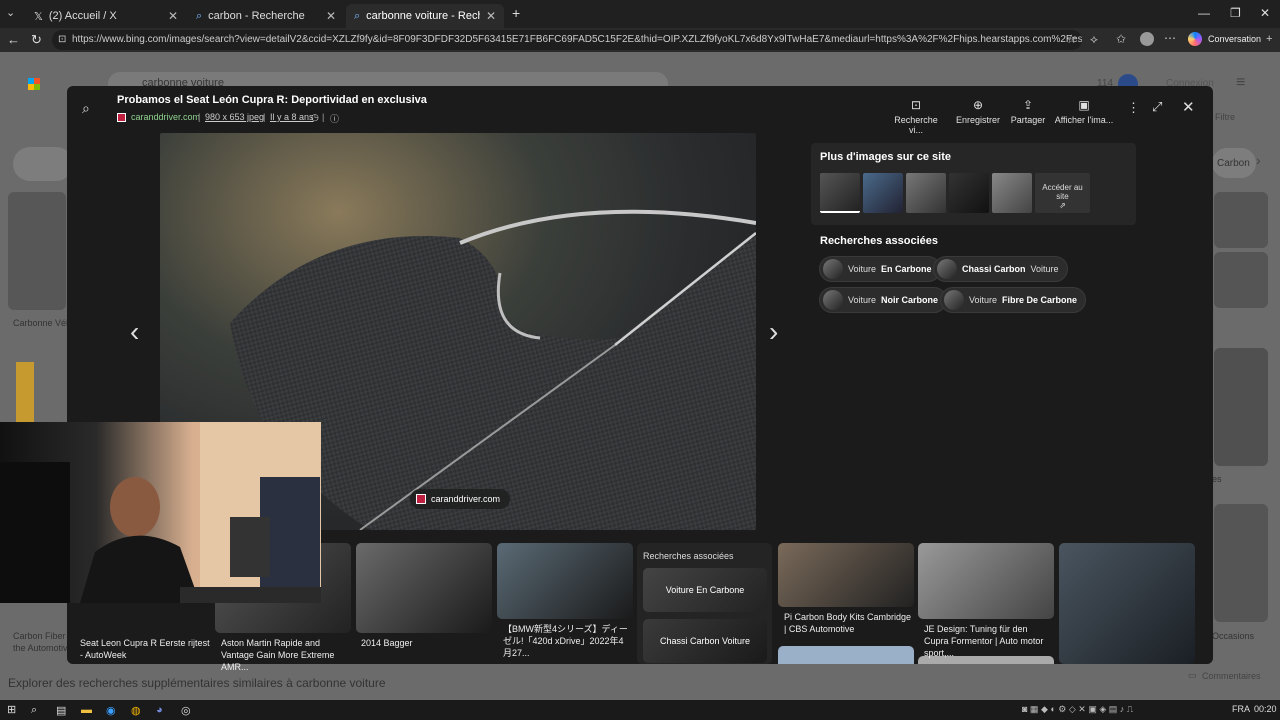 The height and width of the screenshot is (720, 1280). I want to click on visit-site-button: Accéder au site ⇗, so click(1062, 193).